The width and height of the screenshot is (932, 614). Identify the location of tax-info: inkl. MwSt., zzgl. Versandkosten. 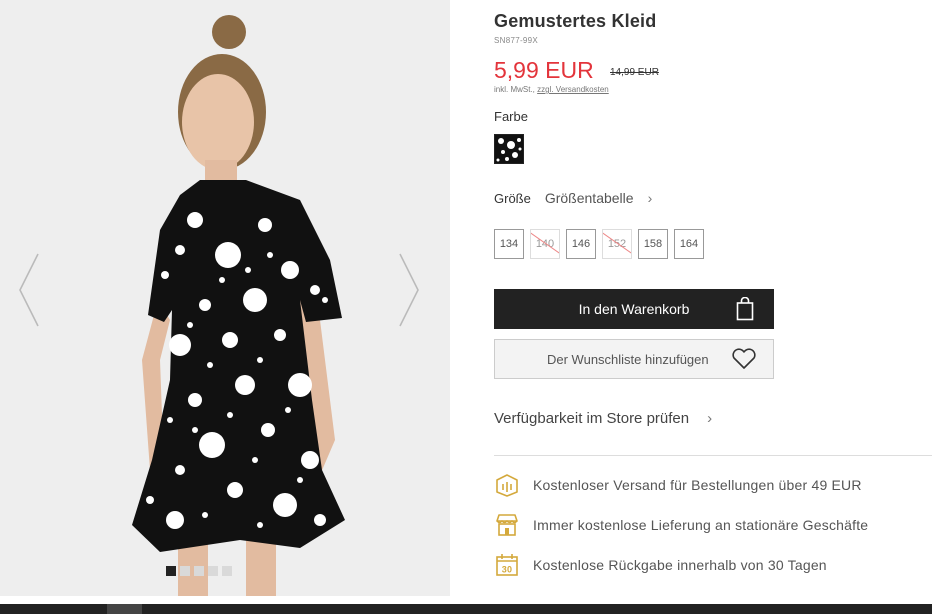
(551, 89).